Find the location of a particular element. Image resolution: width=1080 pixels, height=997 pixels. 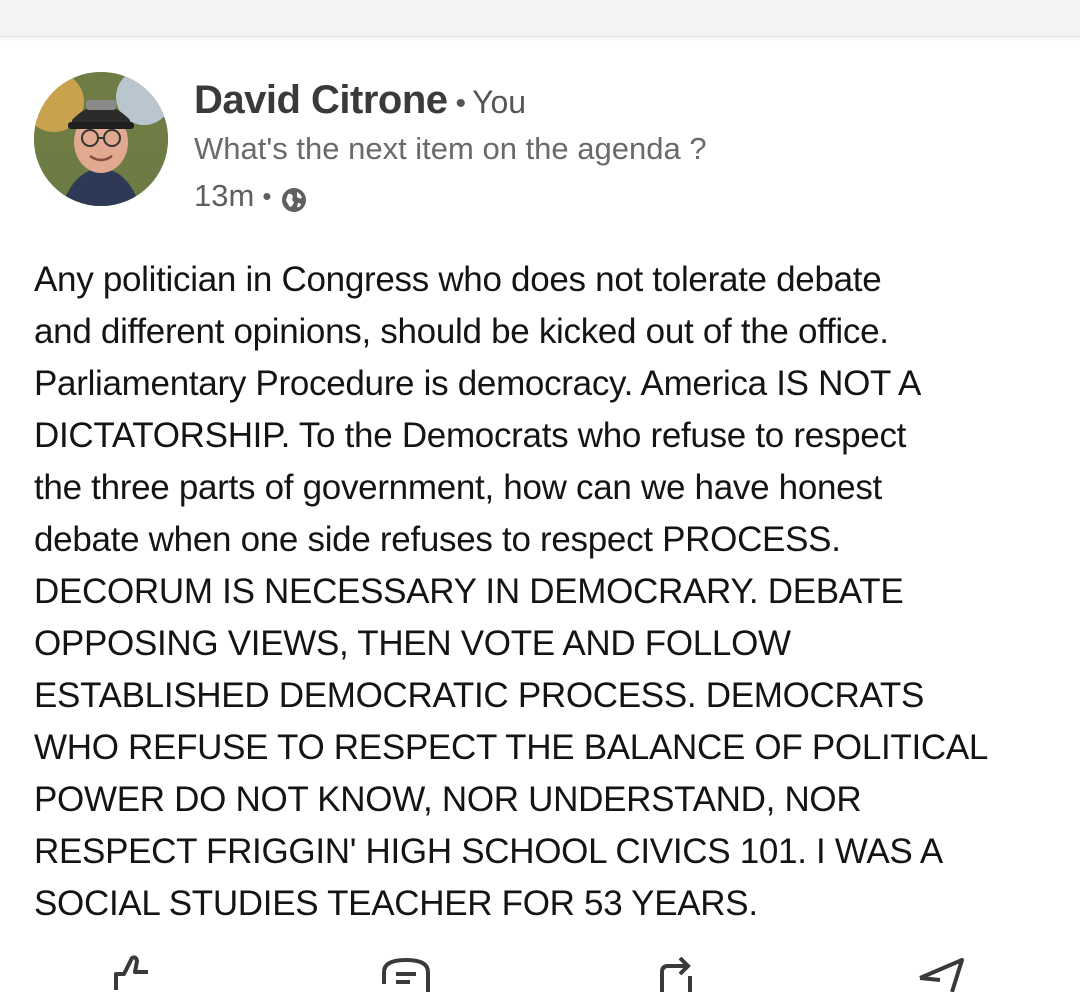

top-bar is located at coordinates (540, 18).